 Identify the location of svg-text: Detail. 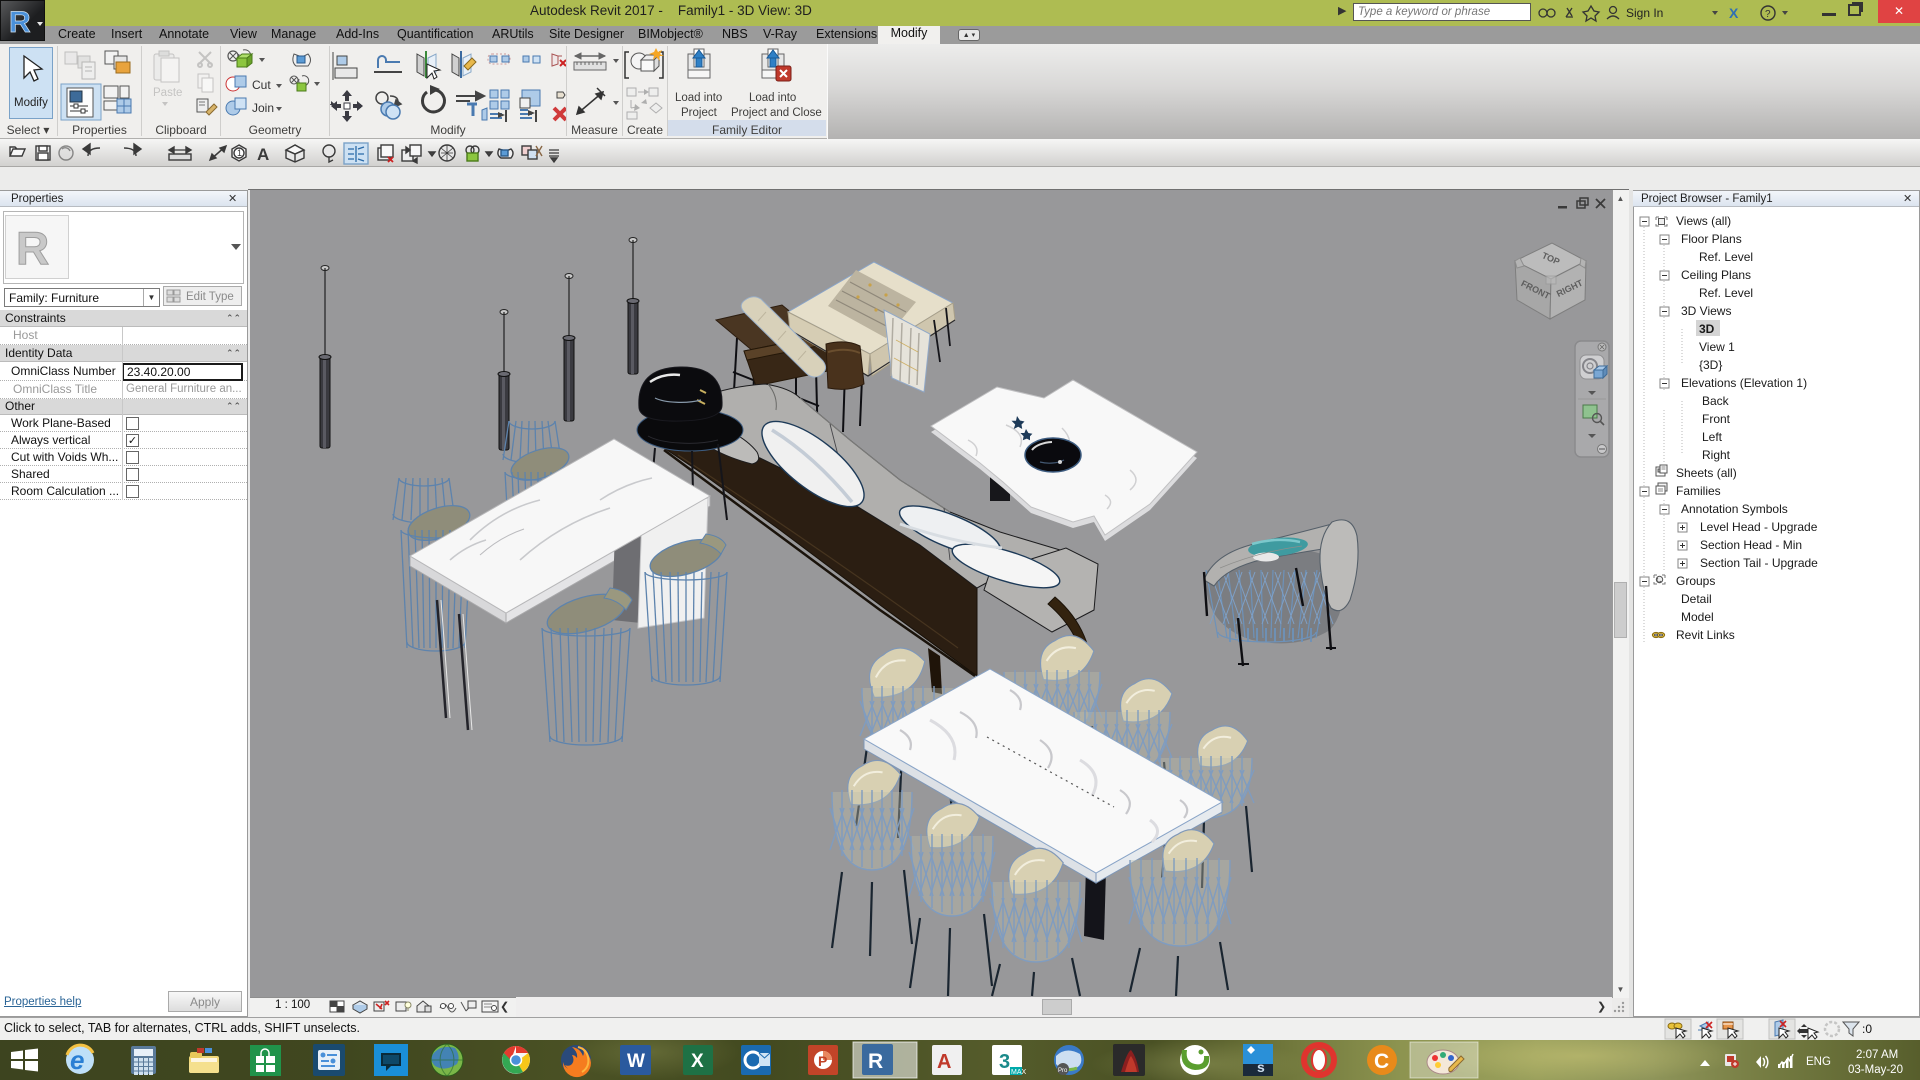
(1696, 599).